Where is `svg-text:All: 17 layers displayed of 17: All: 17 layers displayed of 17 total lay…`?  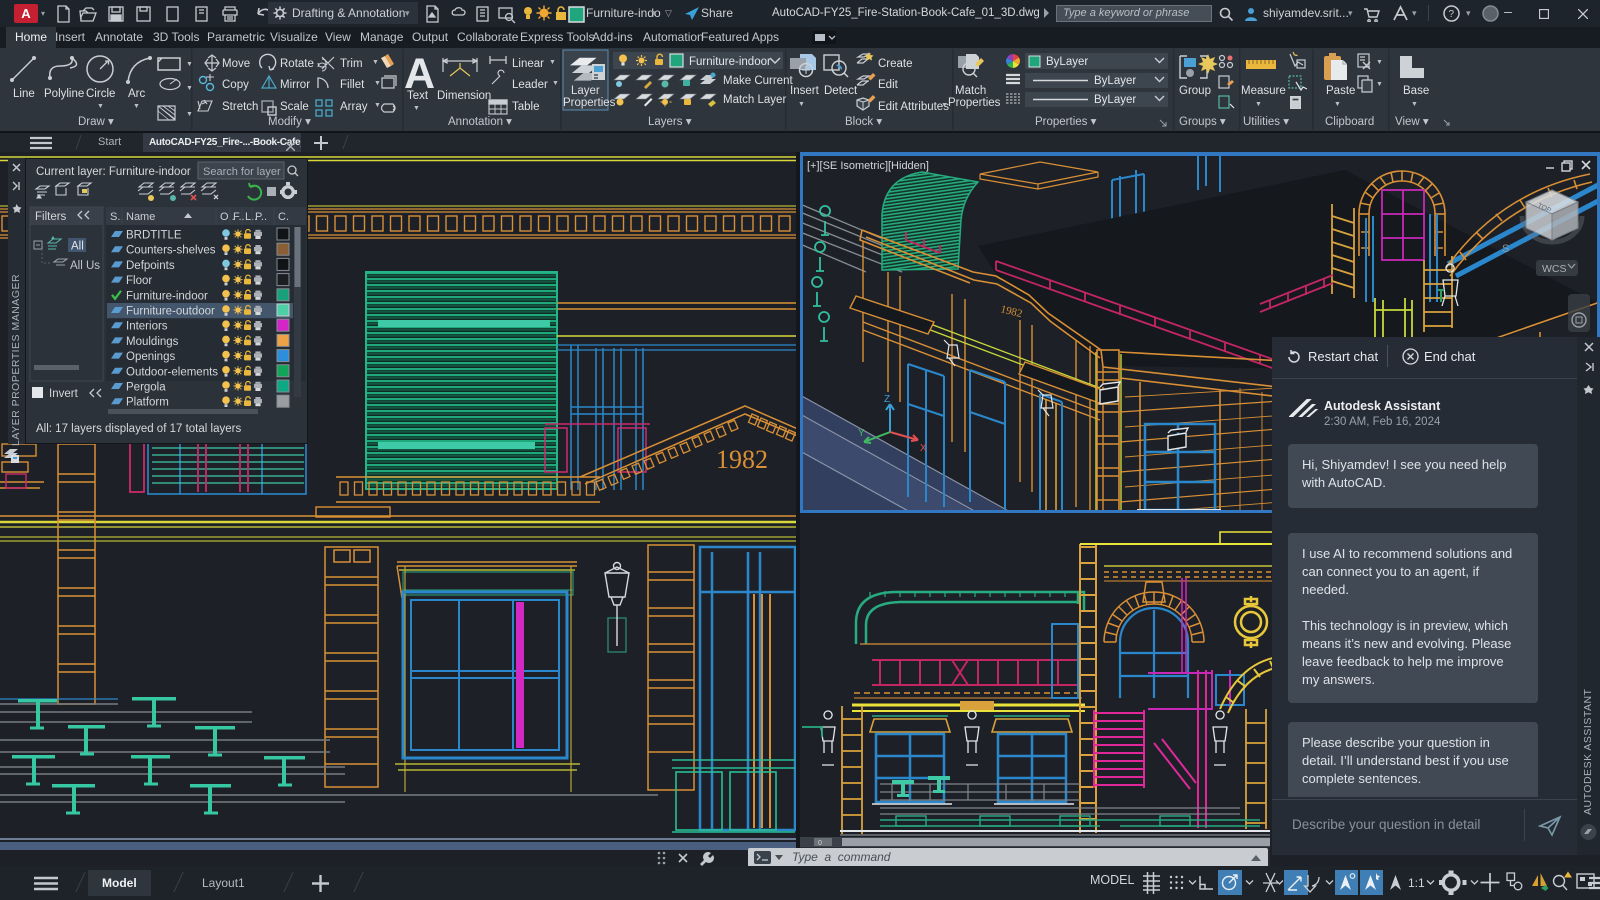 svg-text:All: 17 layers displayed of 17: All: 17 layers displayed of 17 total lay… is located at coordinates (138, 429).